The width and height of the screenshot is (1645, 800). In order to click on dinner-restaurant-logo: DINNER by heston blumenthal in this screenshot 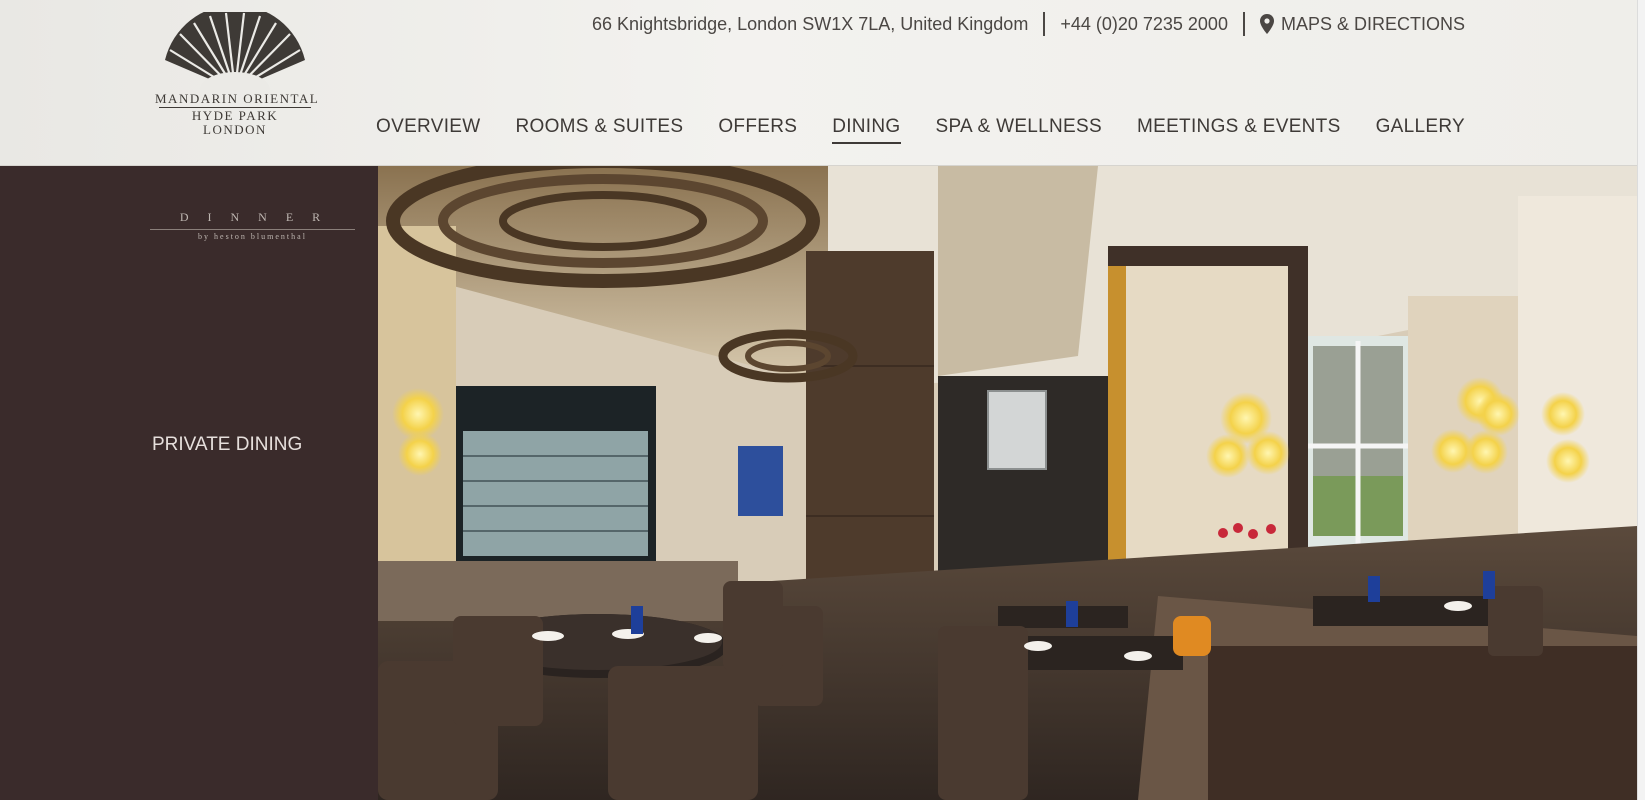, I will do `click(252, 225)`.